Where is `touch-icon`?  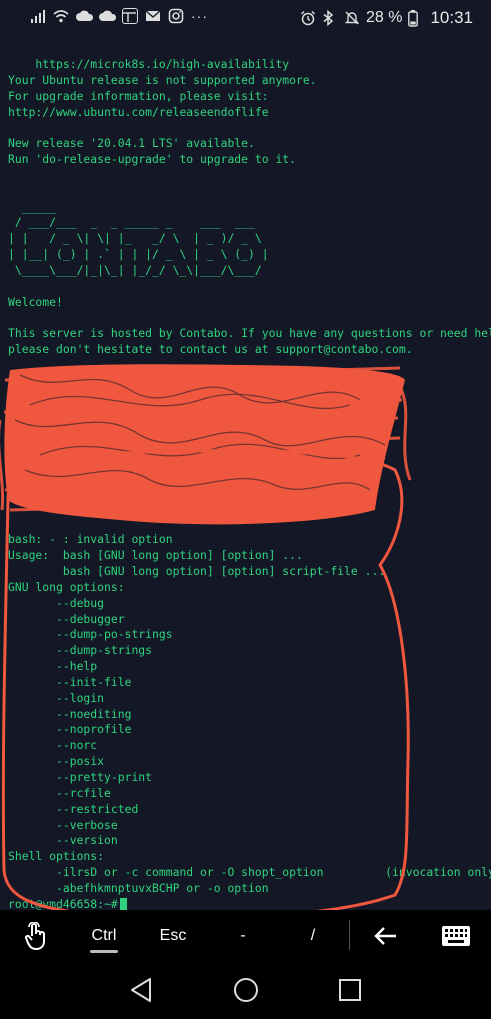
touch-icon is located at coordinates (36, 936).